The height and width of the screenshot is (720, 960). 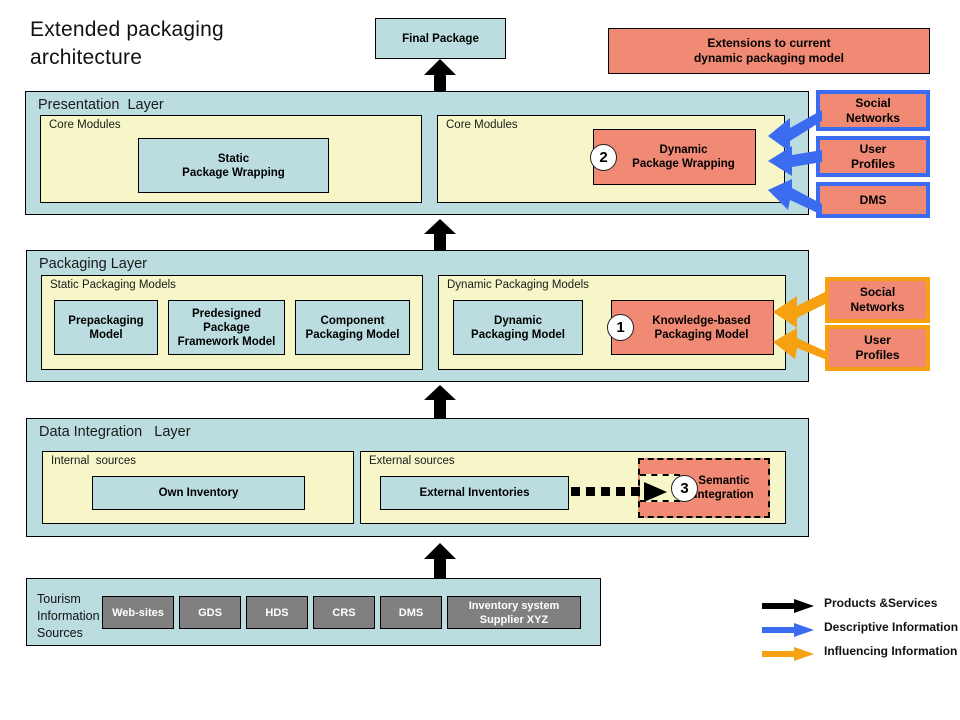 What do you see at coordinates (518, 285) in the screenshot?
I see `group-title: Dynamic Packaging Models` at bounding box center [518, 285].